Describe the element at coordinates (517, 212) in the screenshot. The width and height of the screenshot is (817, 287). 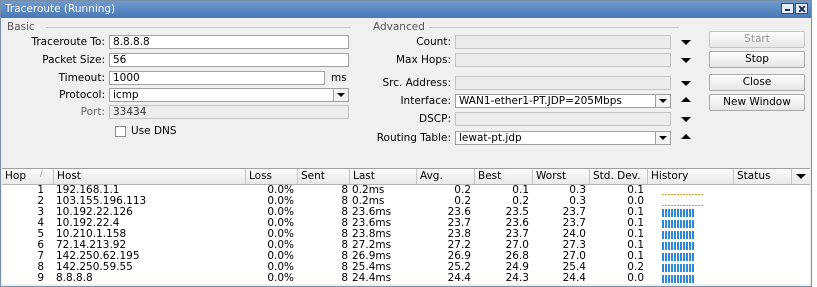
I see `cell-best: 23.5` at that location.